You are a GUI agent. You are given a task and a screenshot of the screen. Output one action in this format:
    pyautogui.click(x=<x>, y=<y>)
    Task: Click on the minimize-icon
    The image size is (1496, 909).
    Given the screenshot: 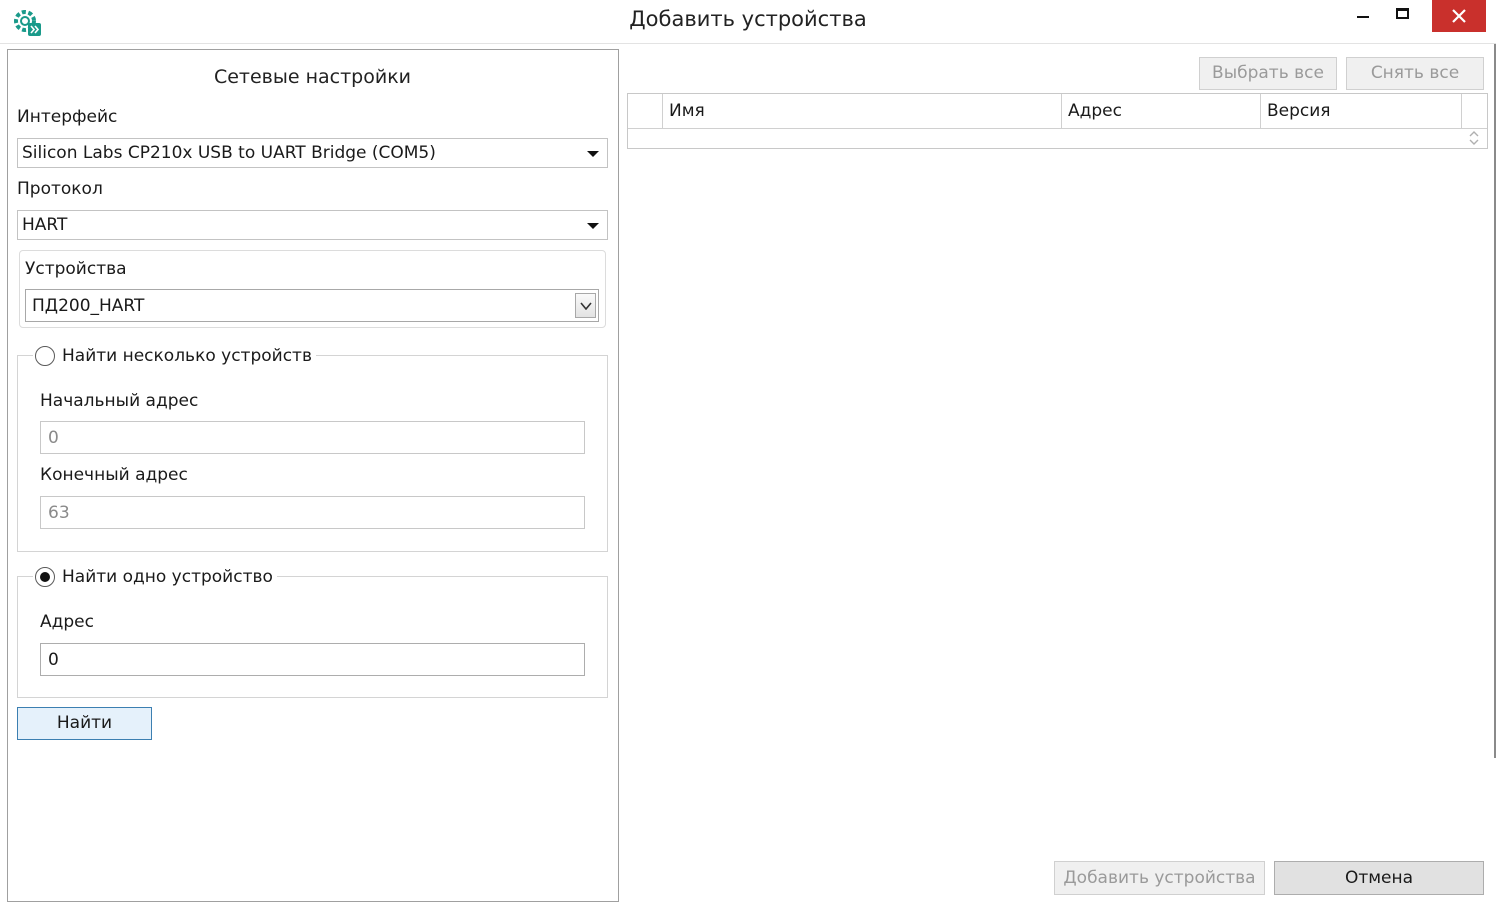 What is the action you would take?
    pyautogui.click(x=1363, y=17)
    